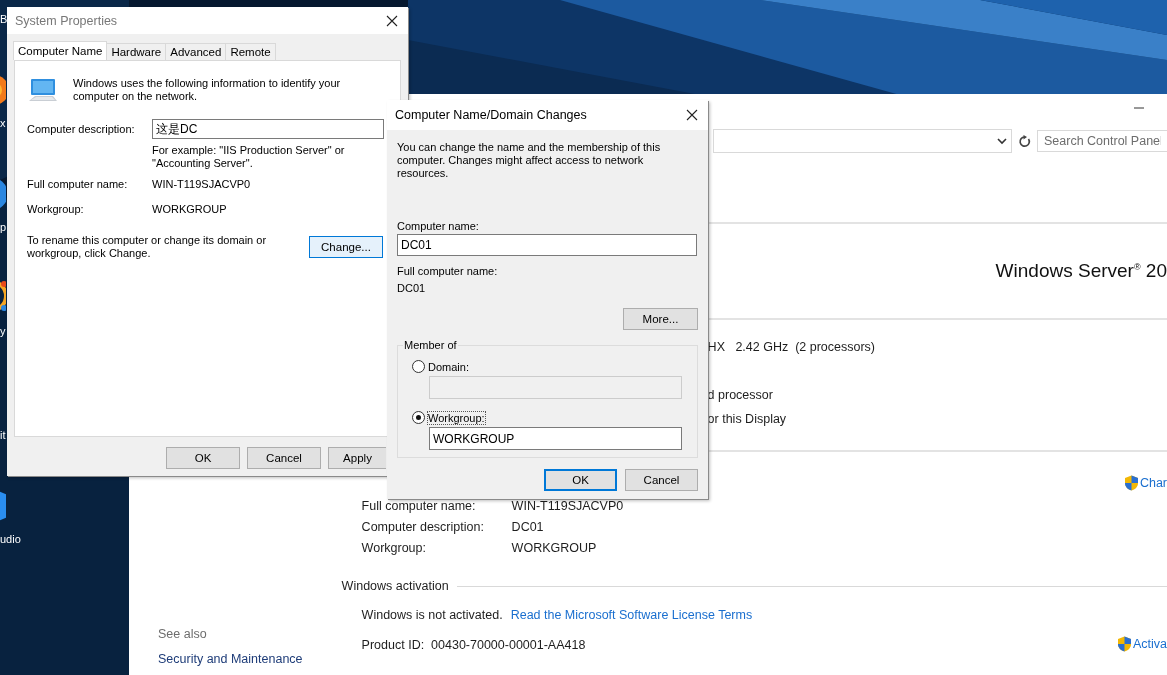 Image resolution: width=1167 pixels, height=675 pixels. What do you see at coordinates (438, 226) in the screenshot?
I see `field-label: Computer name:` at bounding box center [438, 226].